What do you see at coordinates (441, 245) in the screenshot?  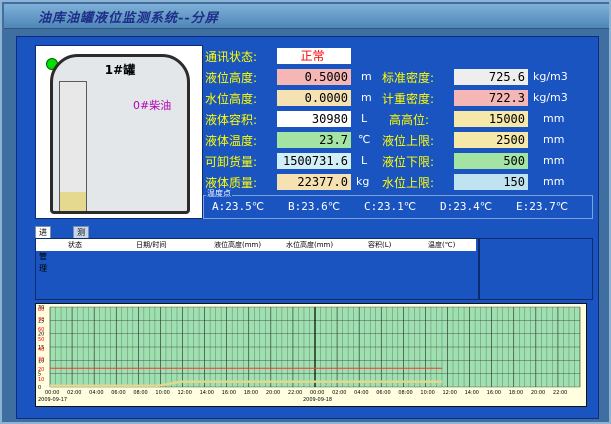 I see `col-temperature: 温度(℃)` at bounding box center [441, 245].